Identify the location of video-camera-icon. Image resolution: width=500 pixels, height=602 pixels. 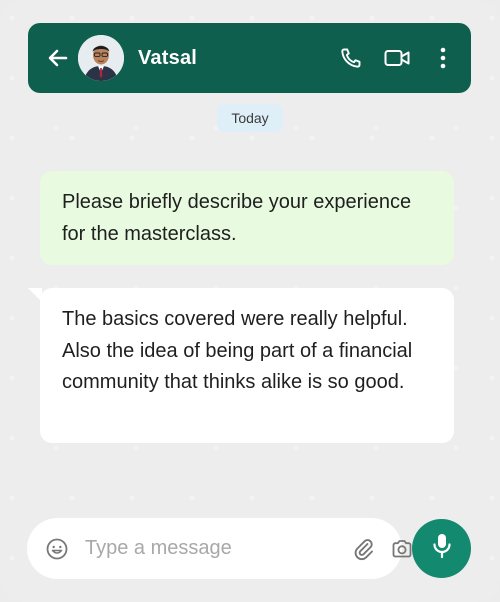
(397, 58).